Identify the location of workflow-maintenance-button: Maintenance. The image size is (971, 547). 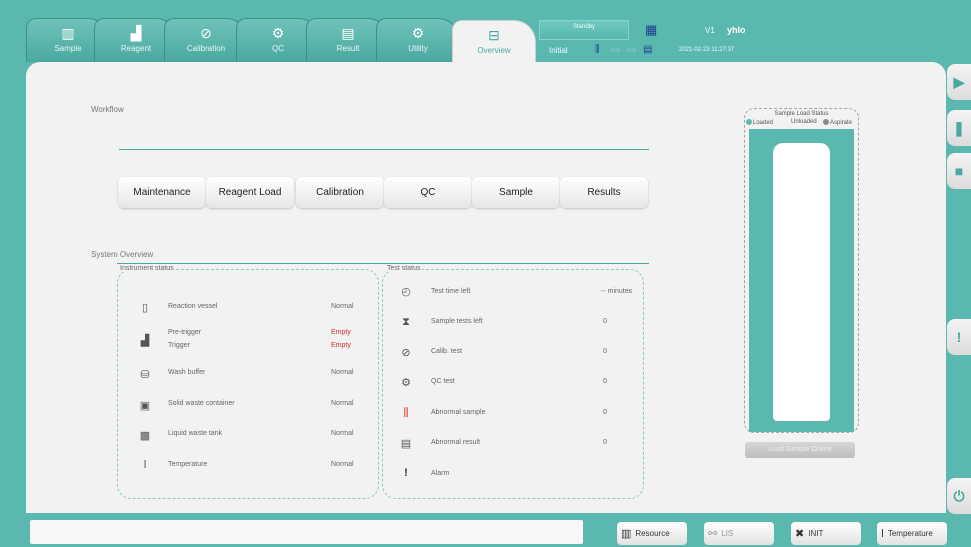
(162, 192).